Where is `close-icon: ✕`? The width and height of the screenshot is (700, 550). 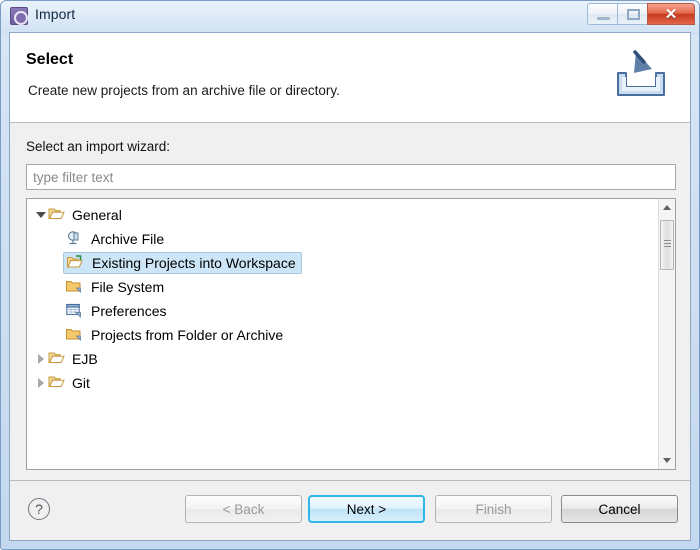 close-icon: ✕ is located at coordinates (671, 14).